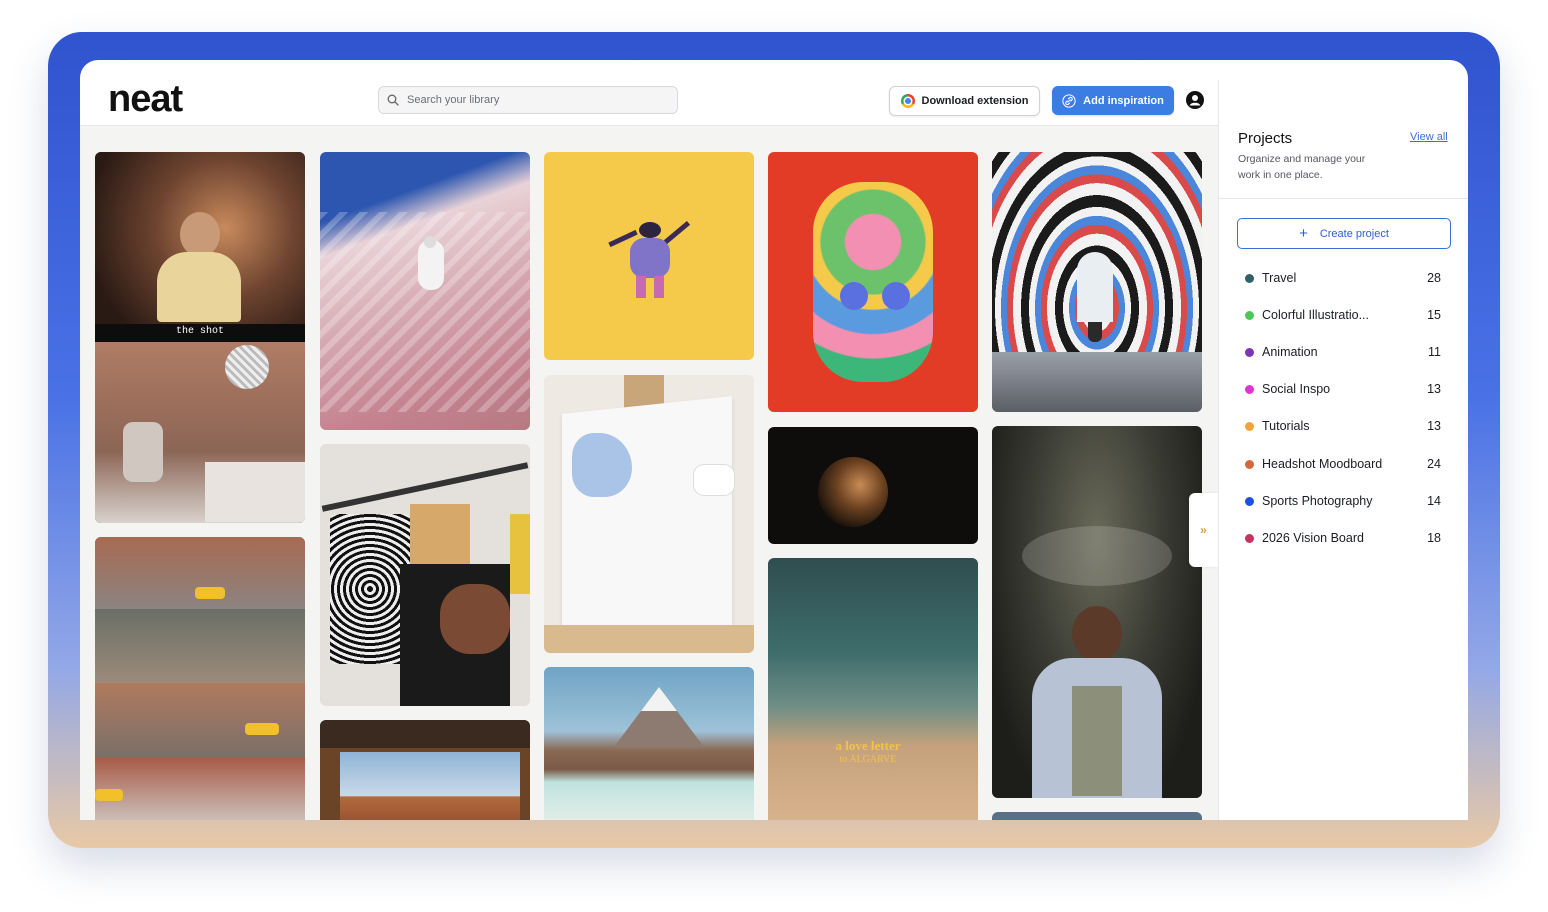 Image resolution: width=1548 pixels, height=912 pixels. I want to click on plus-icon: +, so click(1303, 233).